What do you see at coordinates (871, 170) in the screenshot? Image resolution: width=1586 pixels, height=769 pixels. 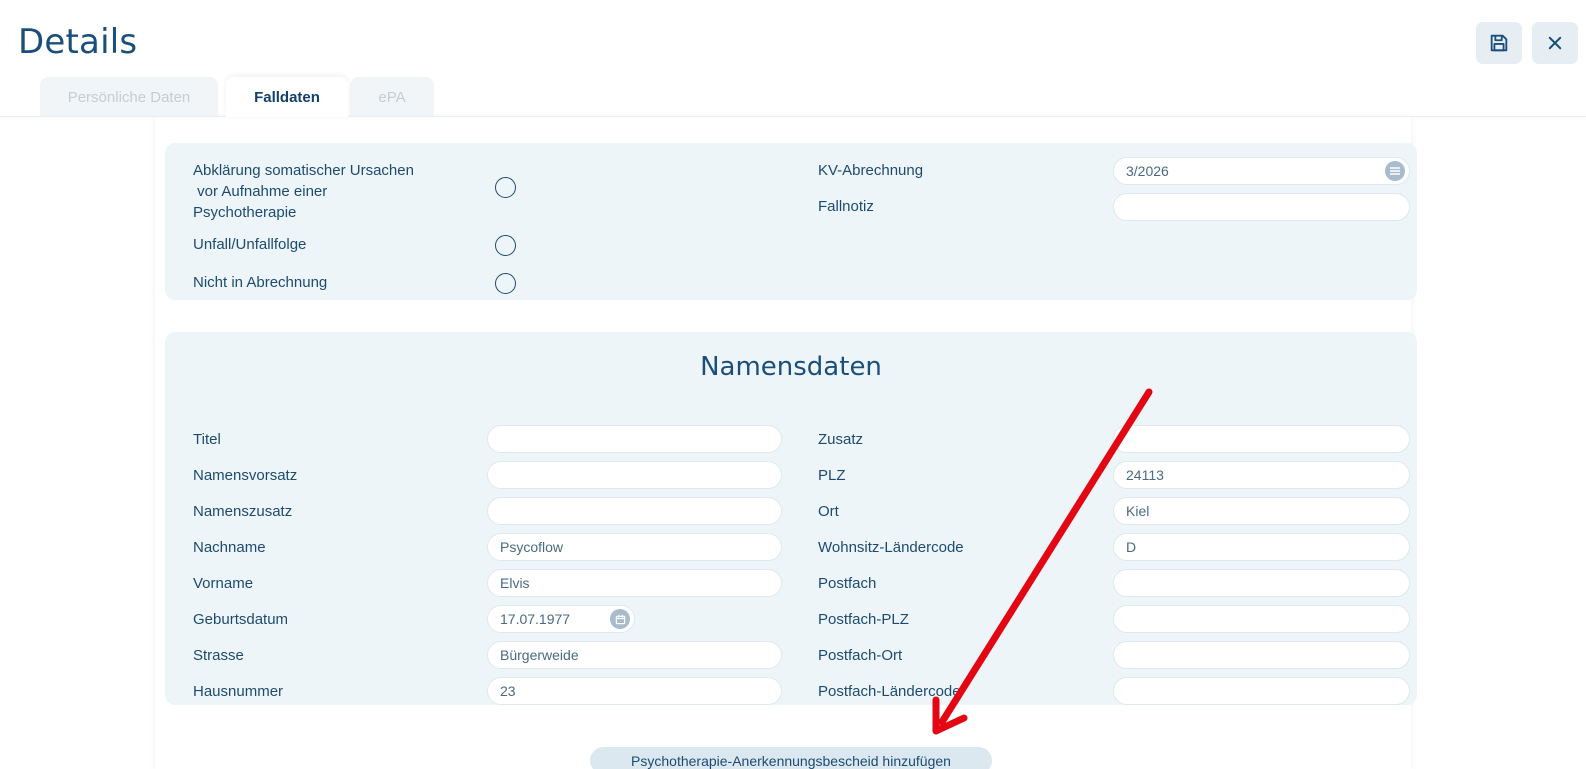 I see `kv-billing-label: KV-Abrechnung` at bounding box center [871, 170].